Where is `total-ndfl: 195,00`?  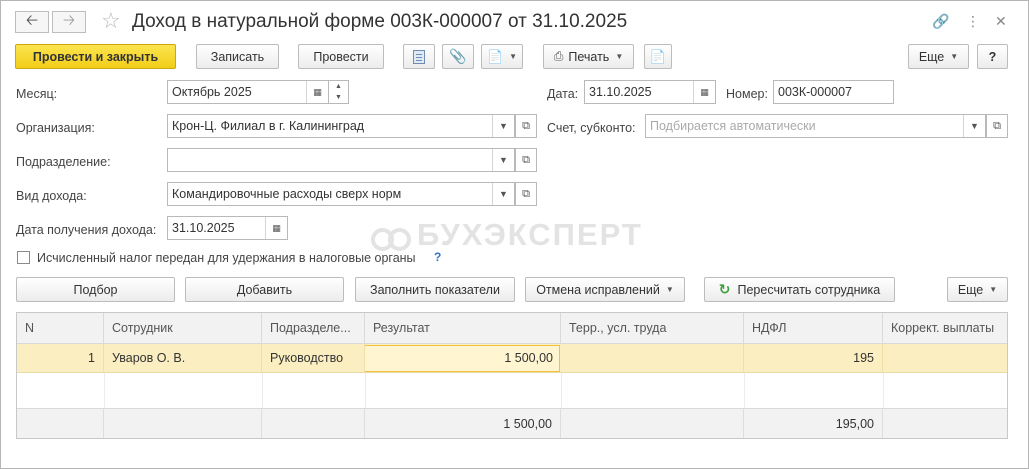
total-ndfl: 195,00 is located at coordinates (813, 423).